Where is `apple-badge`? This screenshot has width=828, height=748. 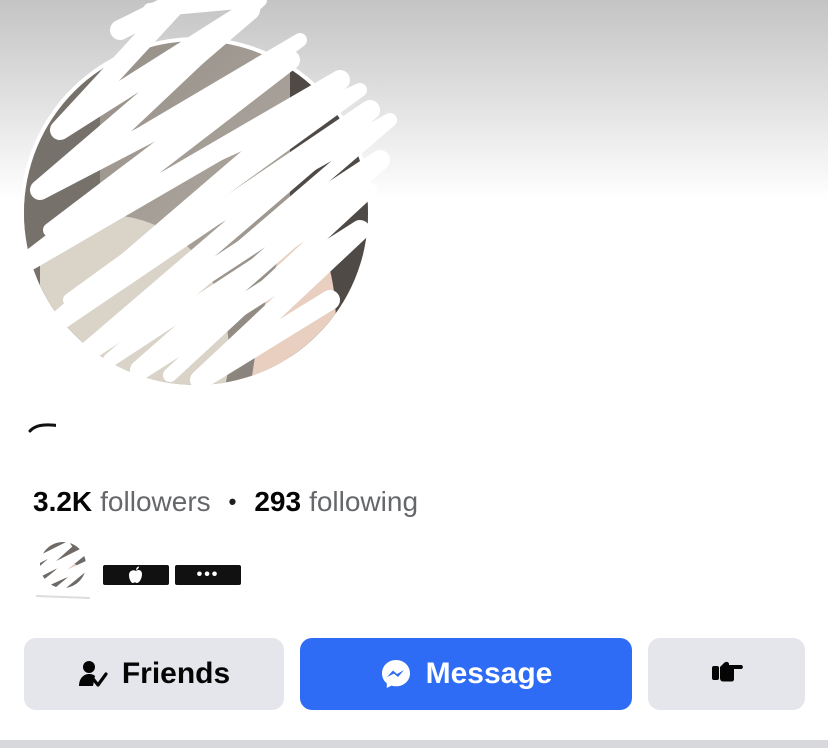 apple-badge is located at coordinates (136, 575).